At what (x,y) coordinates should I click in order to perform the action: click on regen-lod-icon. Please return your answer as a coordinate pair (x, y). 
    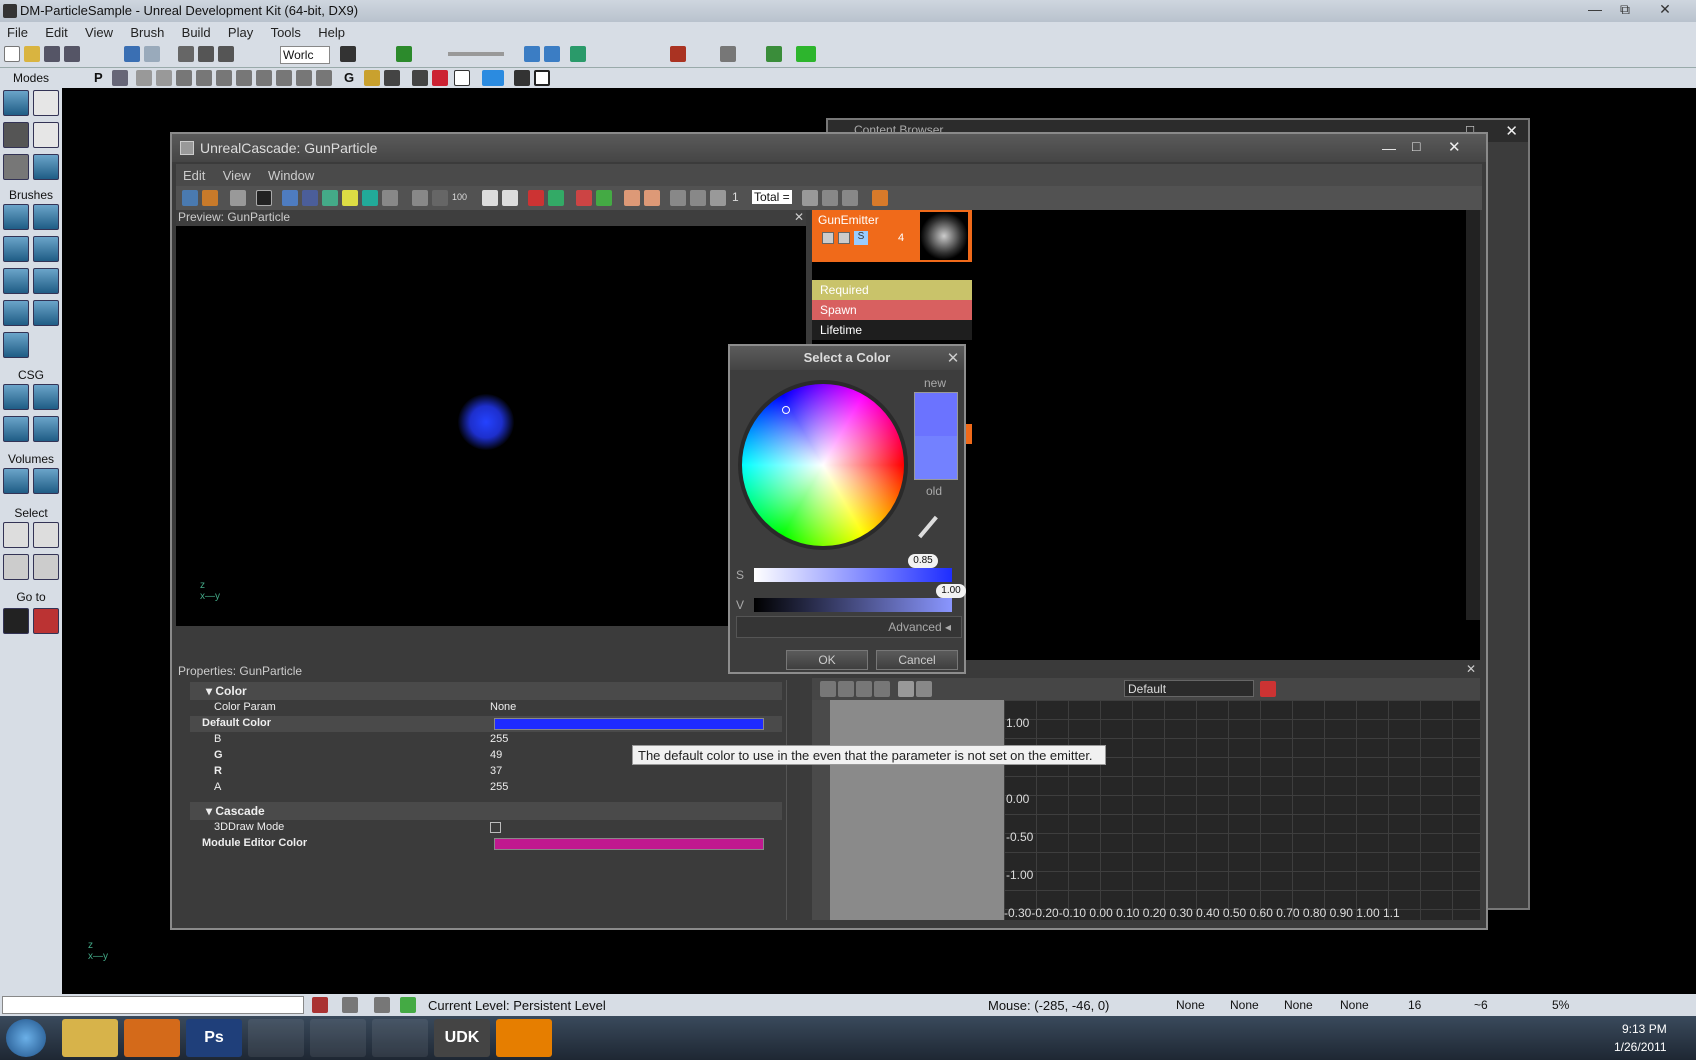
    Looking at the image, I should click on (880, 198).